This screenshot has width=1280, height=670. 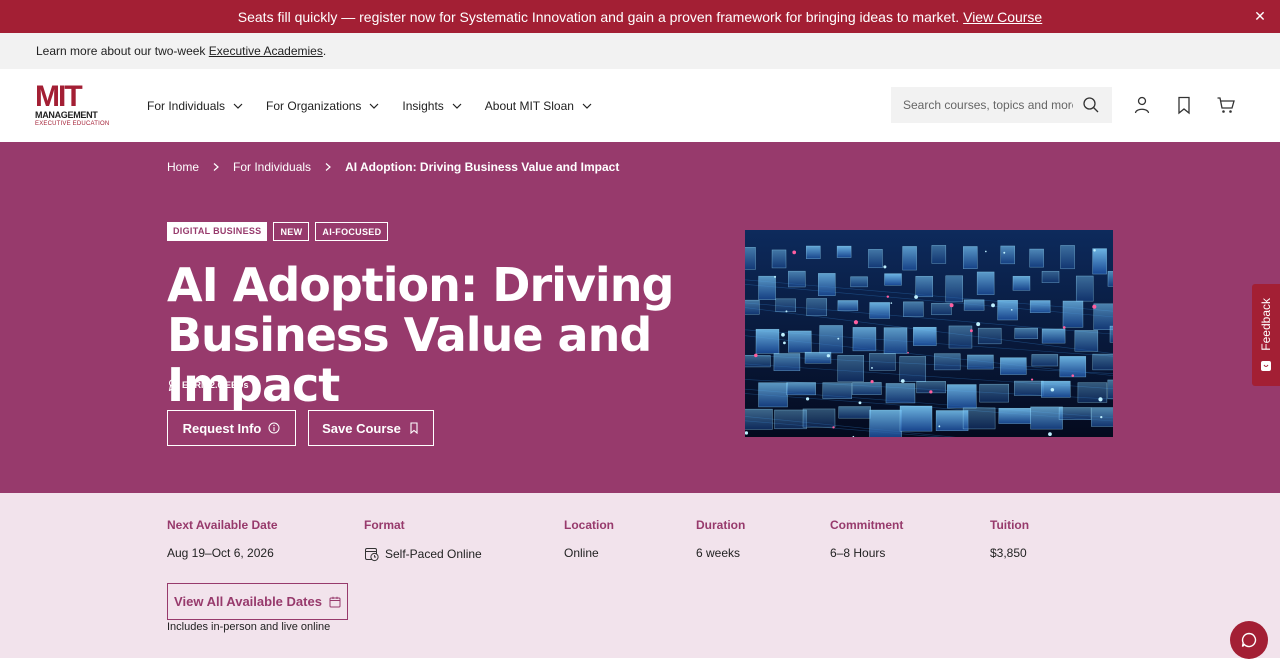 I want to click on course-tags: DIGITAL BUSINESS NEW AI-FOCUSED, so click(x=278, y=231).